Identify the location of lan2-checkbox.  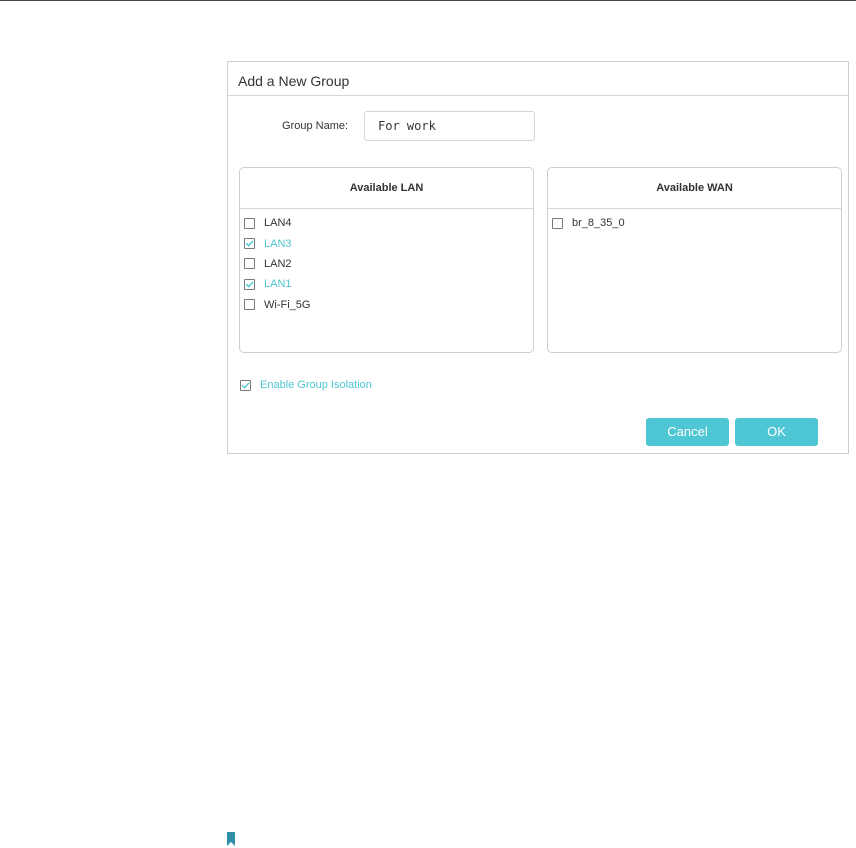
(249, 264).